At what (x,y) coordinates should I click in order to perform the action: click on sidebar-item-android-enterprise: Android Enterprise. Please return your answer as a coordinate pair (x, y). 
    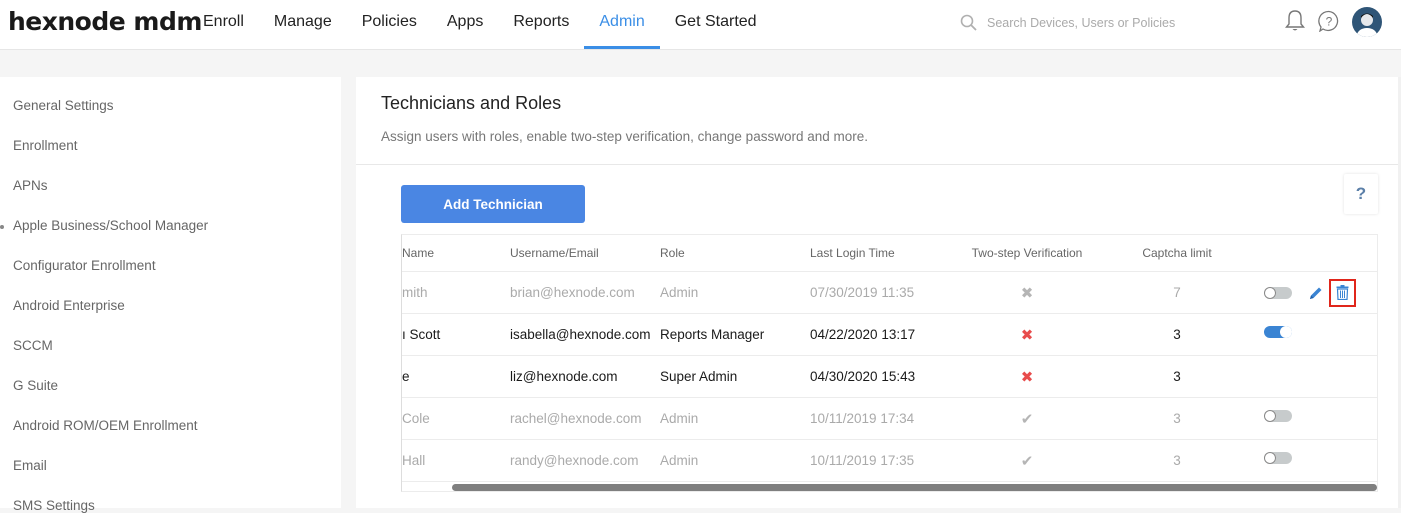
    Looking at the image, I should click on (69, 305).